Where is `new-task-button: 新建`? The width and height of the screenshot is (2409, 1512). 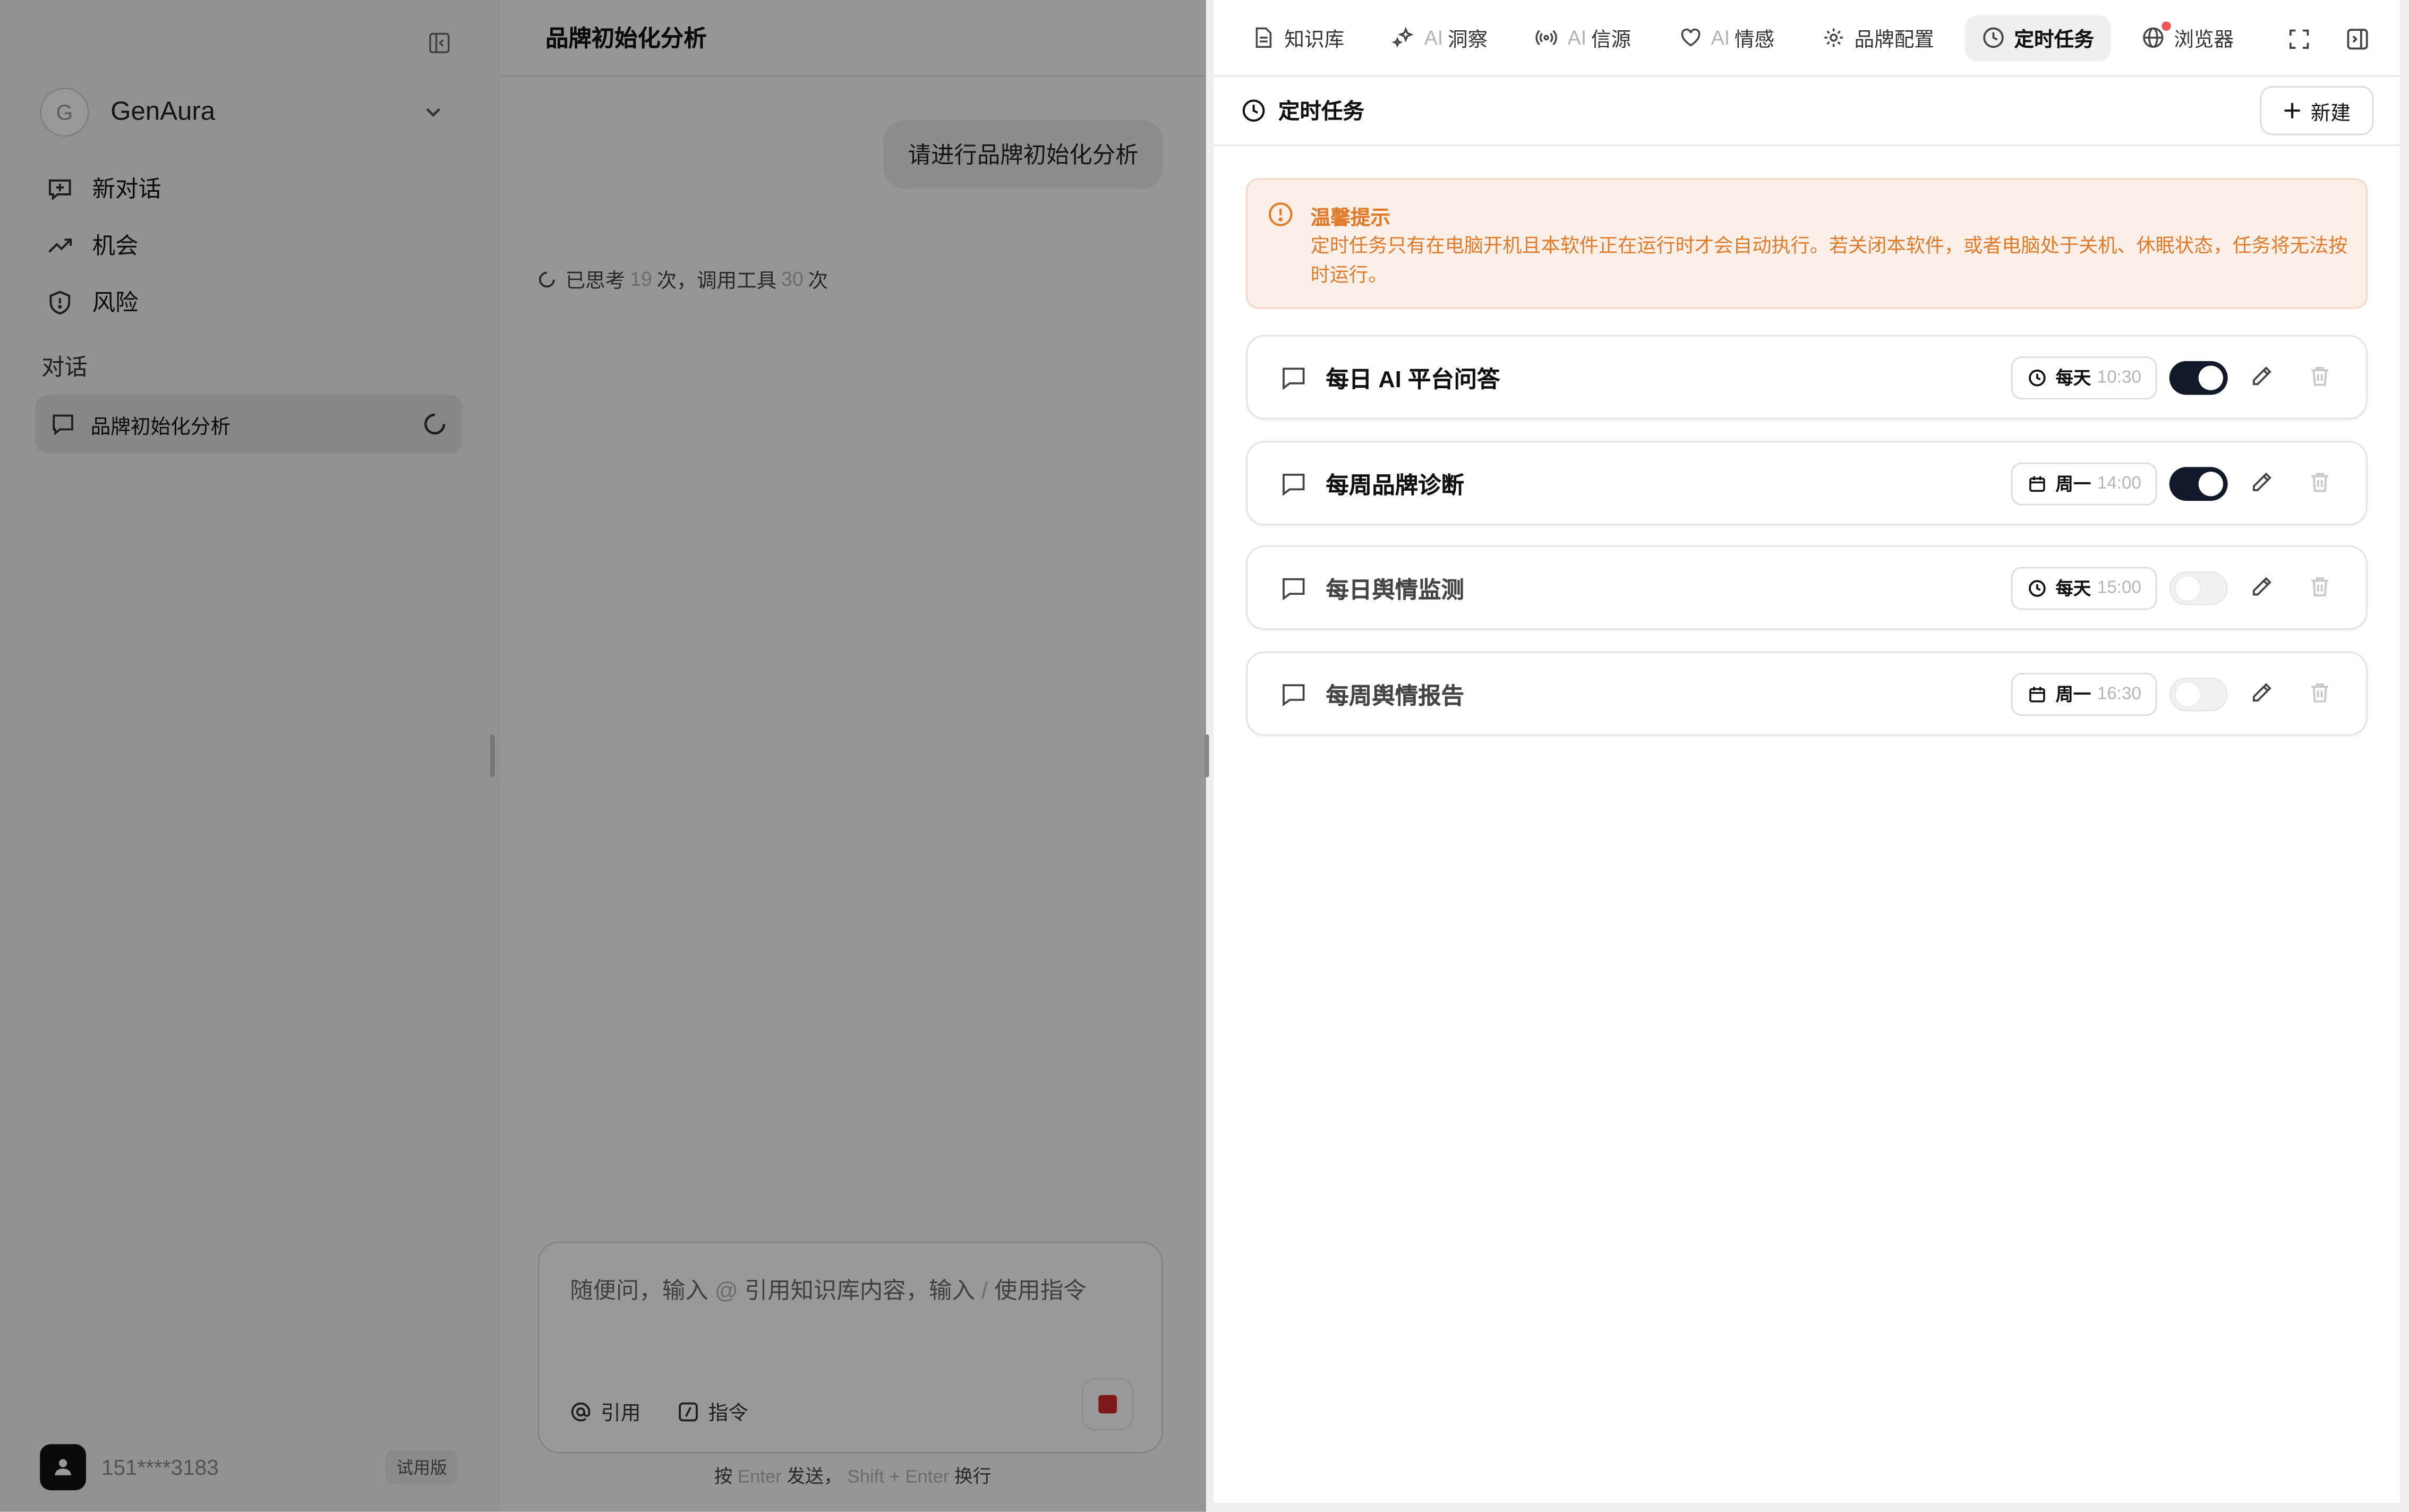 new-task-button: 新建 is located at coordinates (2317, 110).